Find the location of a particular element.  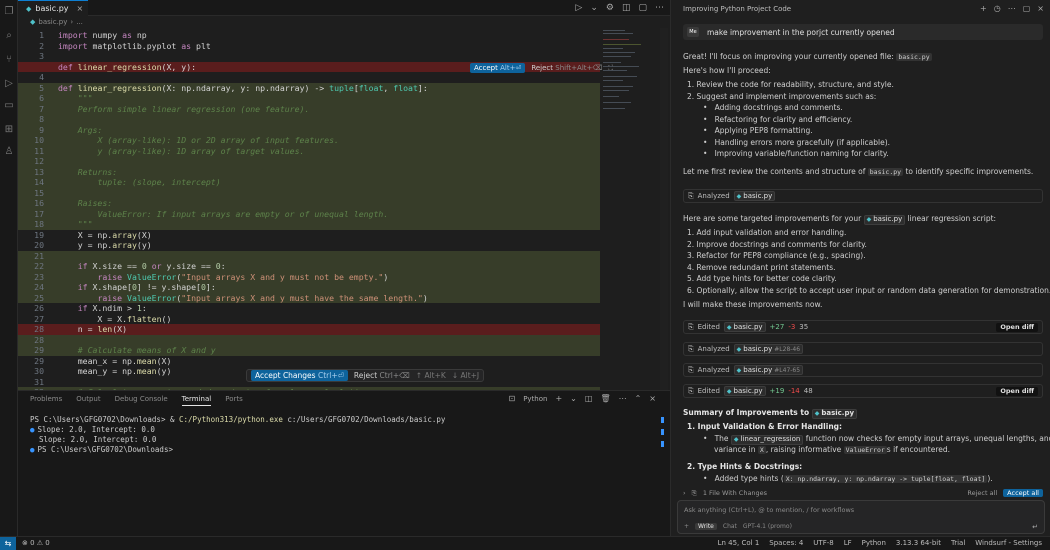

model-select: GPT-4.1 (promo) is located at coordinates (767, 526).